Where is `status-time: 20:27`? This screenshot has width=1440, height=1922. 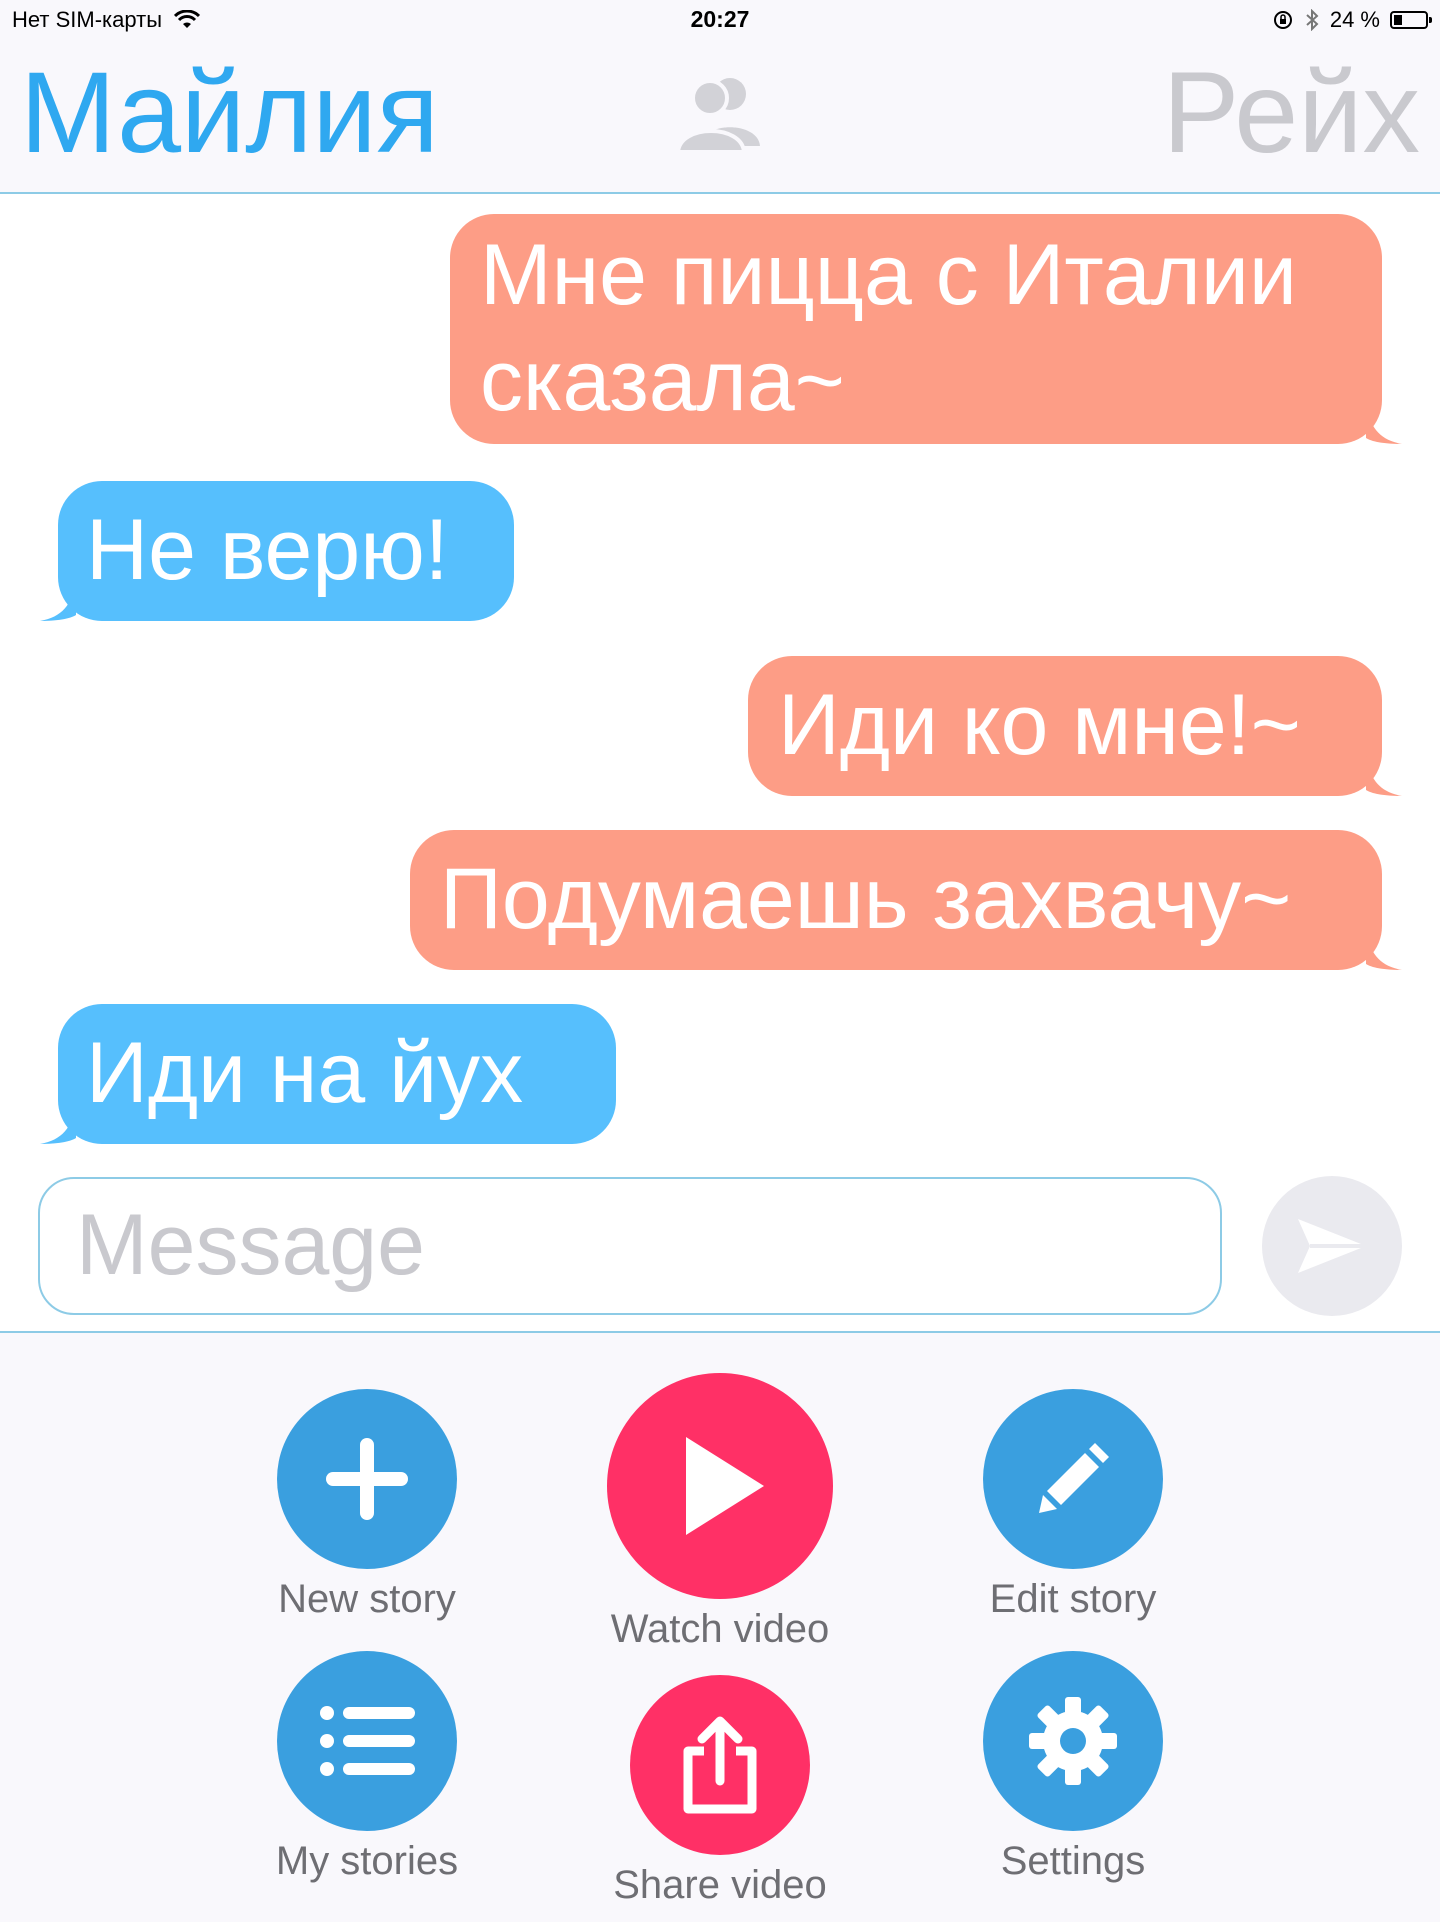
status-time: 20:27 is located at coordinates (720, 19).